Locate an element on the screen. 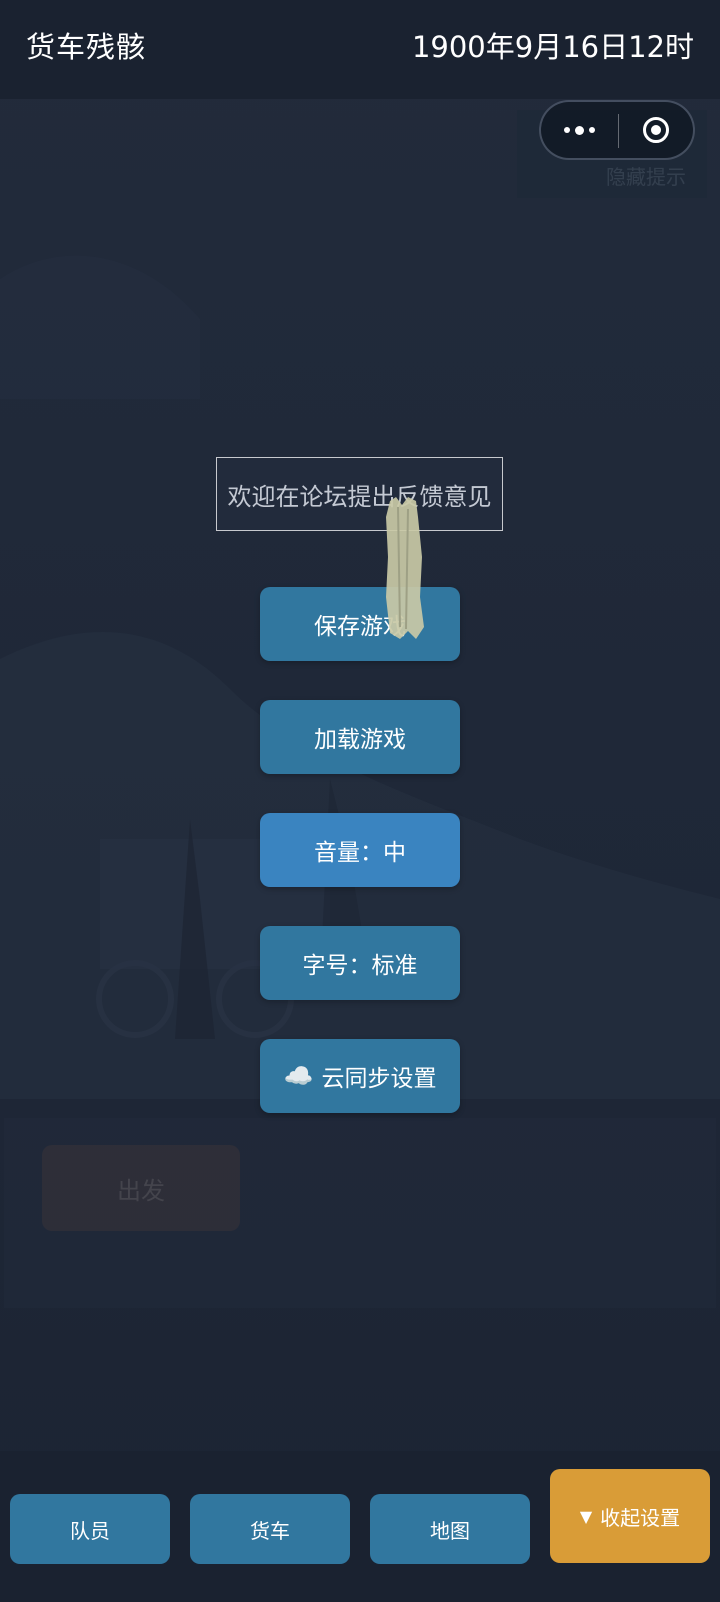 This screenshot has height=1602, width=720. mini-program-capsule is located at coordinates (617, 130).